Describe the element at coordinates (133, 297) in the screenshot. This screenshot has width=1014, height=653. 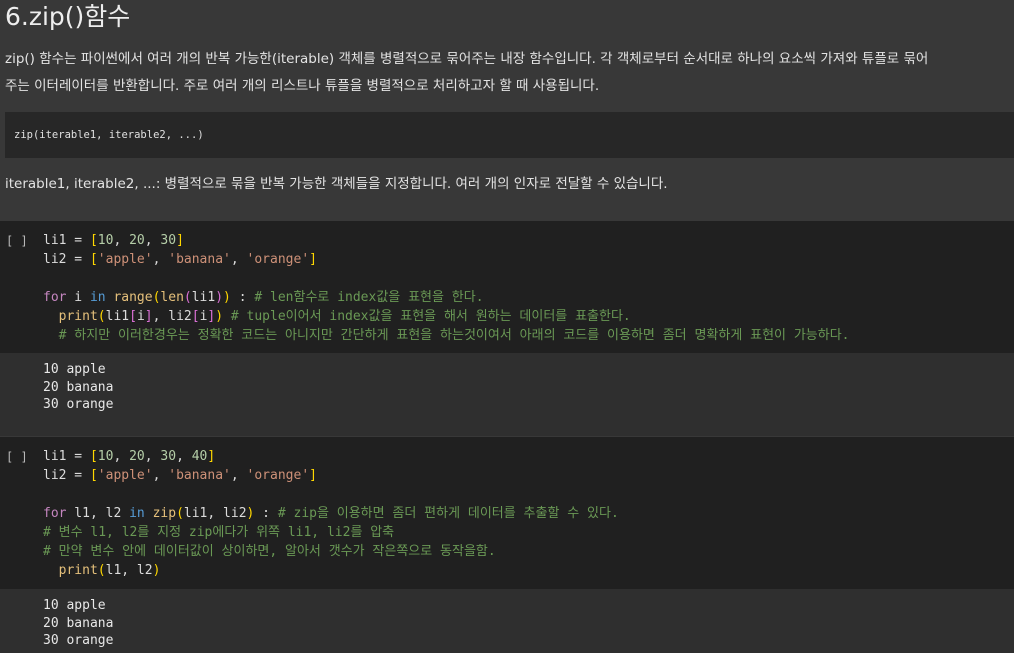
I see `code-token: range` at that location.